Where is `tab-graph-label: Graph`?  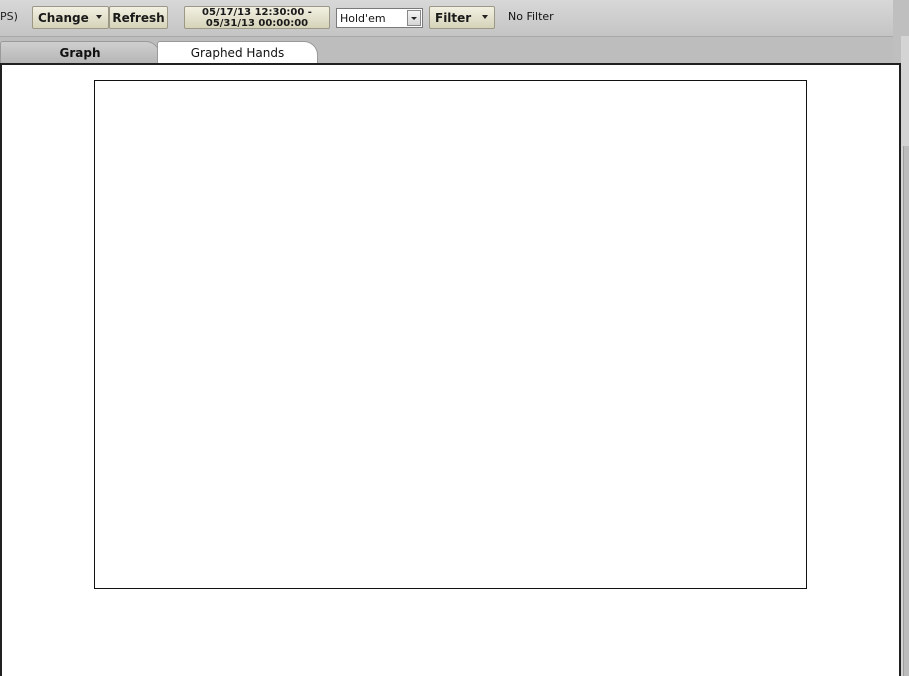 tab-graph-label: Graph is located at coordinates (80, 52).